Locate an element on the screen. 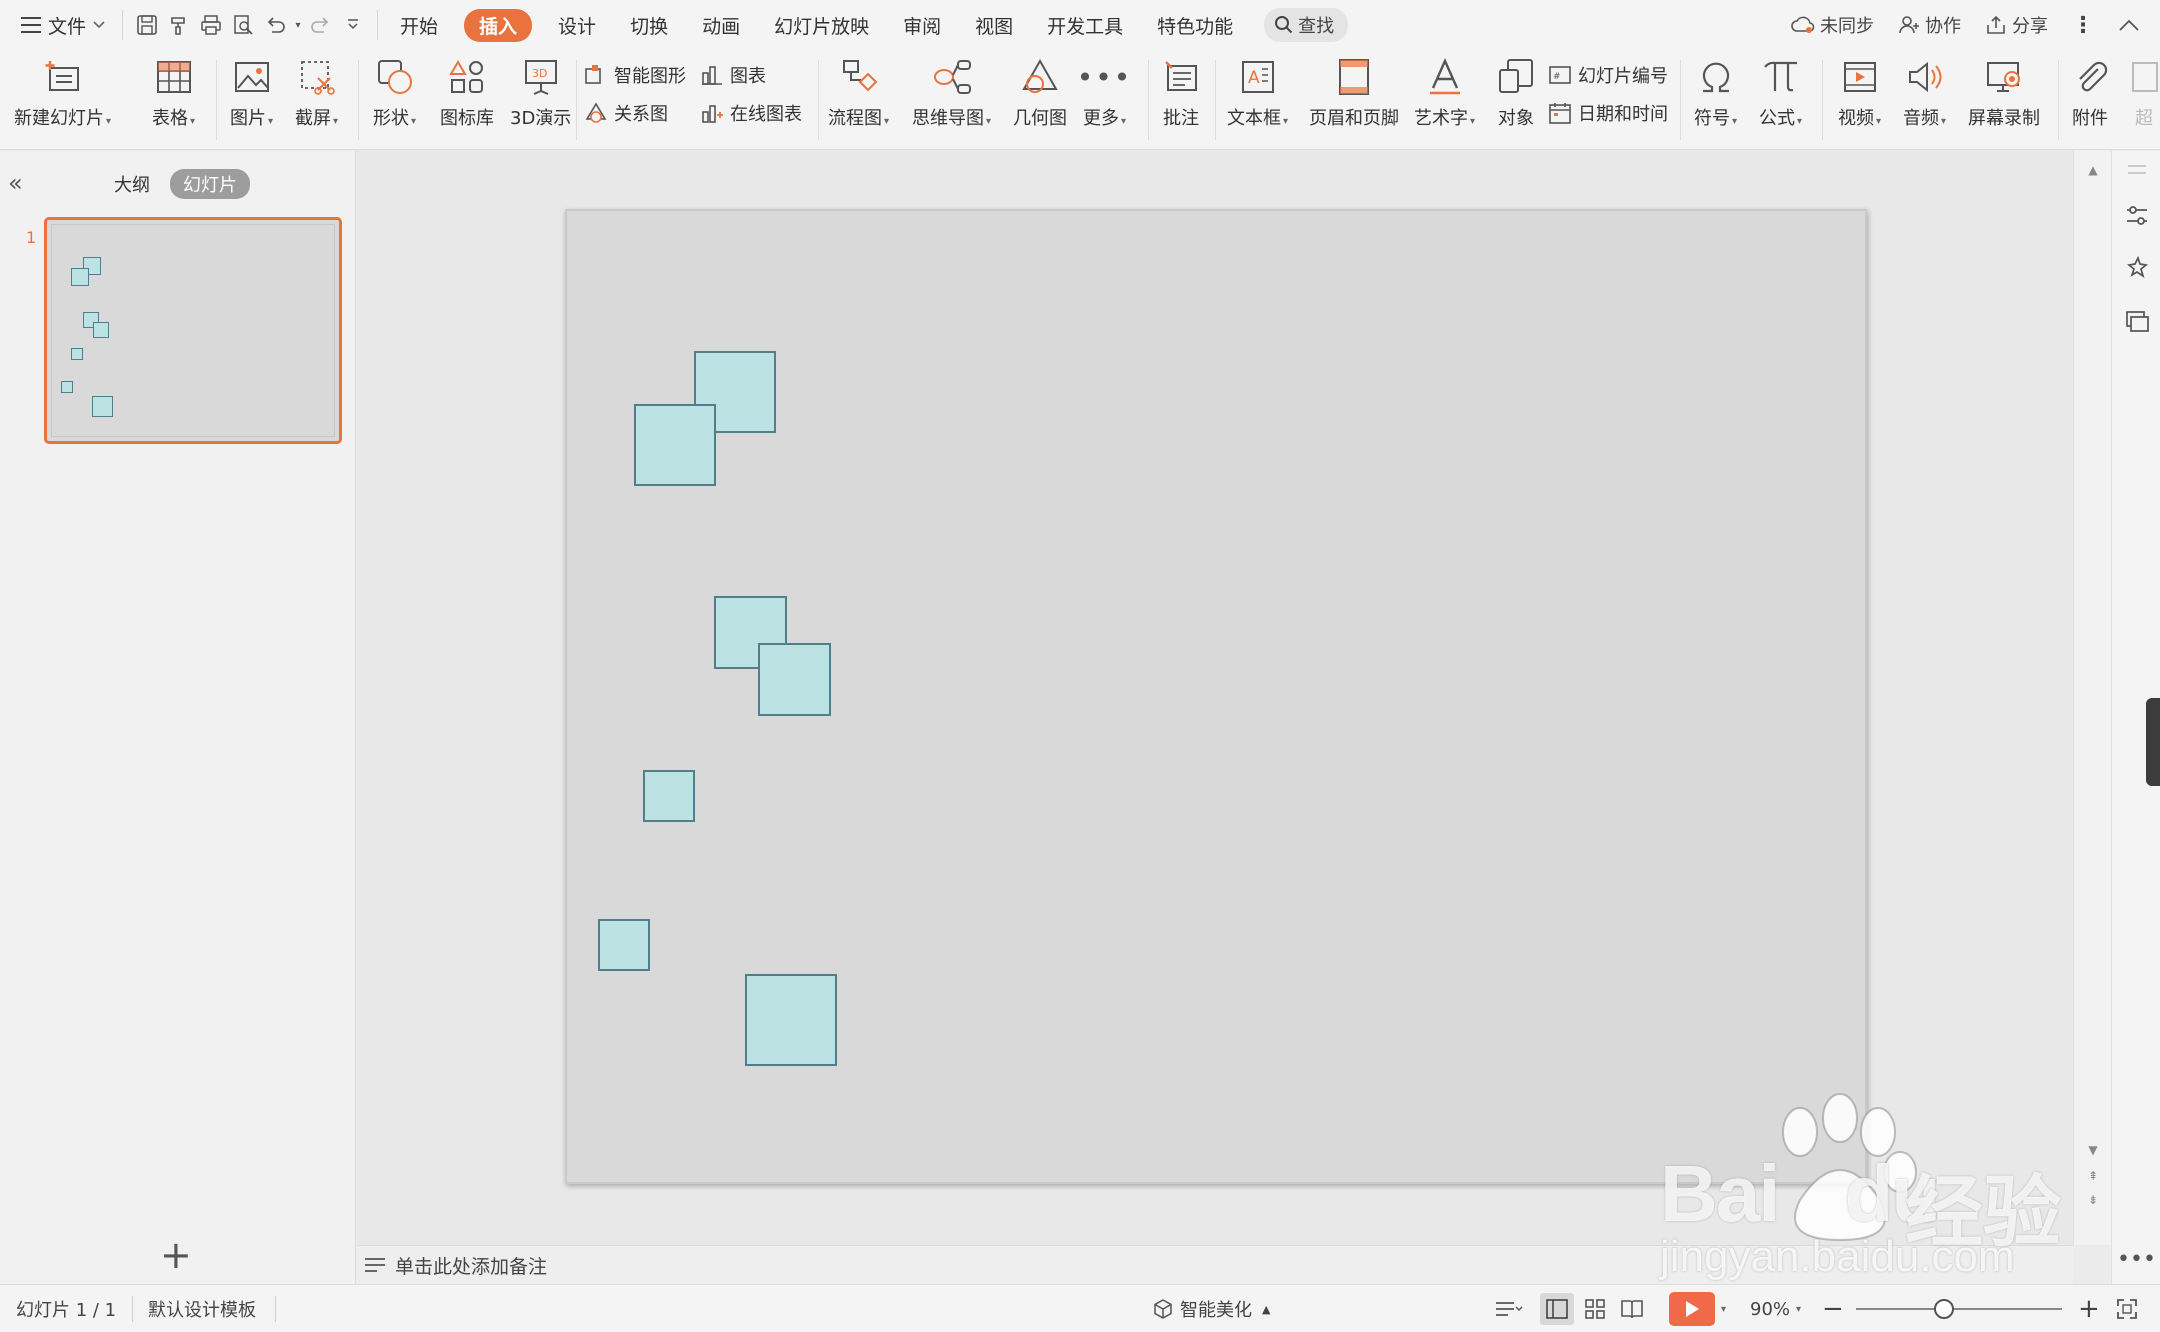 The height and width of the screenshot is (1332, 2160). format-painter-icon is located at coordinates (179, 25).